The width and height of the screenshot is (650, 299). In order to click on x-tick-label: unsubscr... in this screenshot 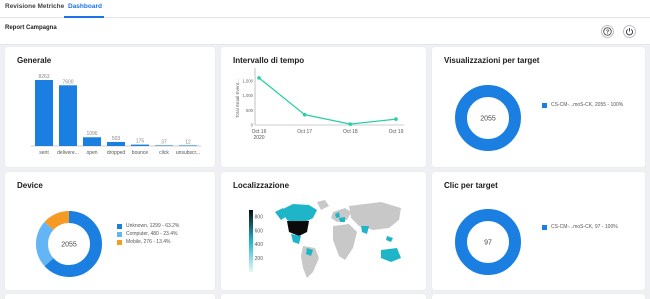, I will do `click(188, 153)`.